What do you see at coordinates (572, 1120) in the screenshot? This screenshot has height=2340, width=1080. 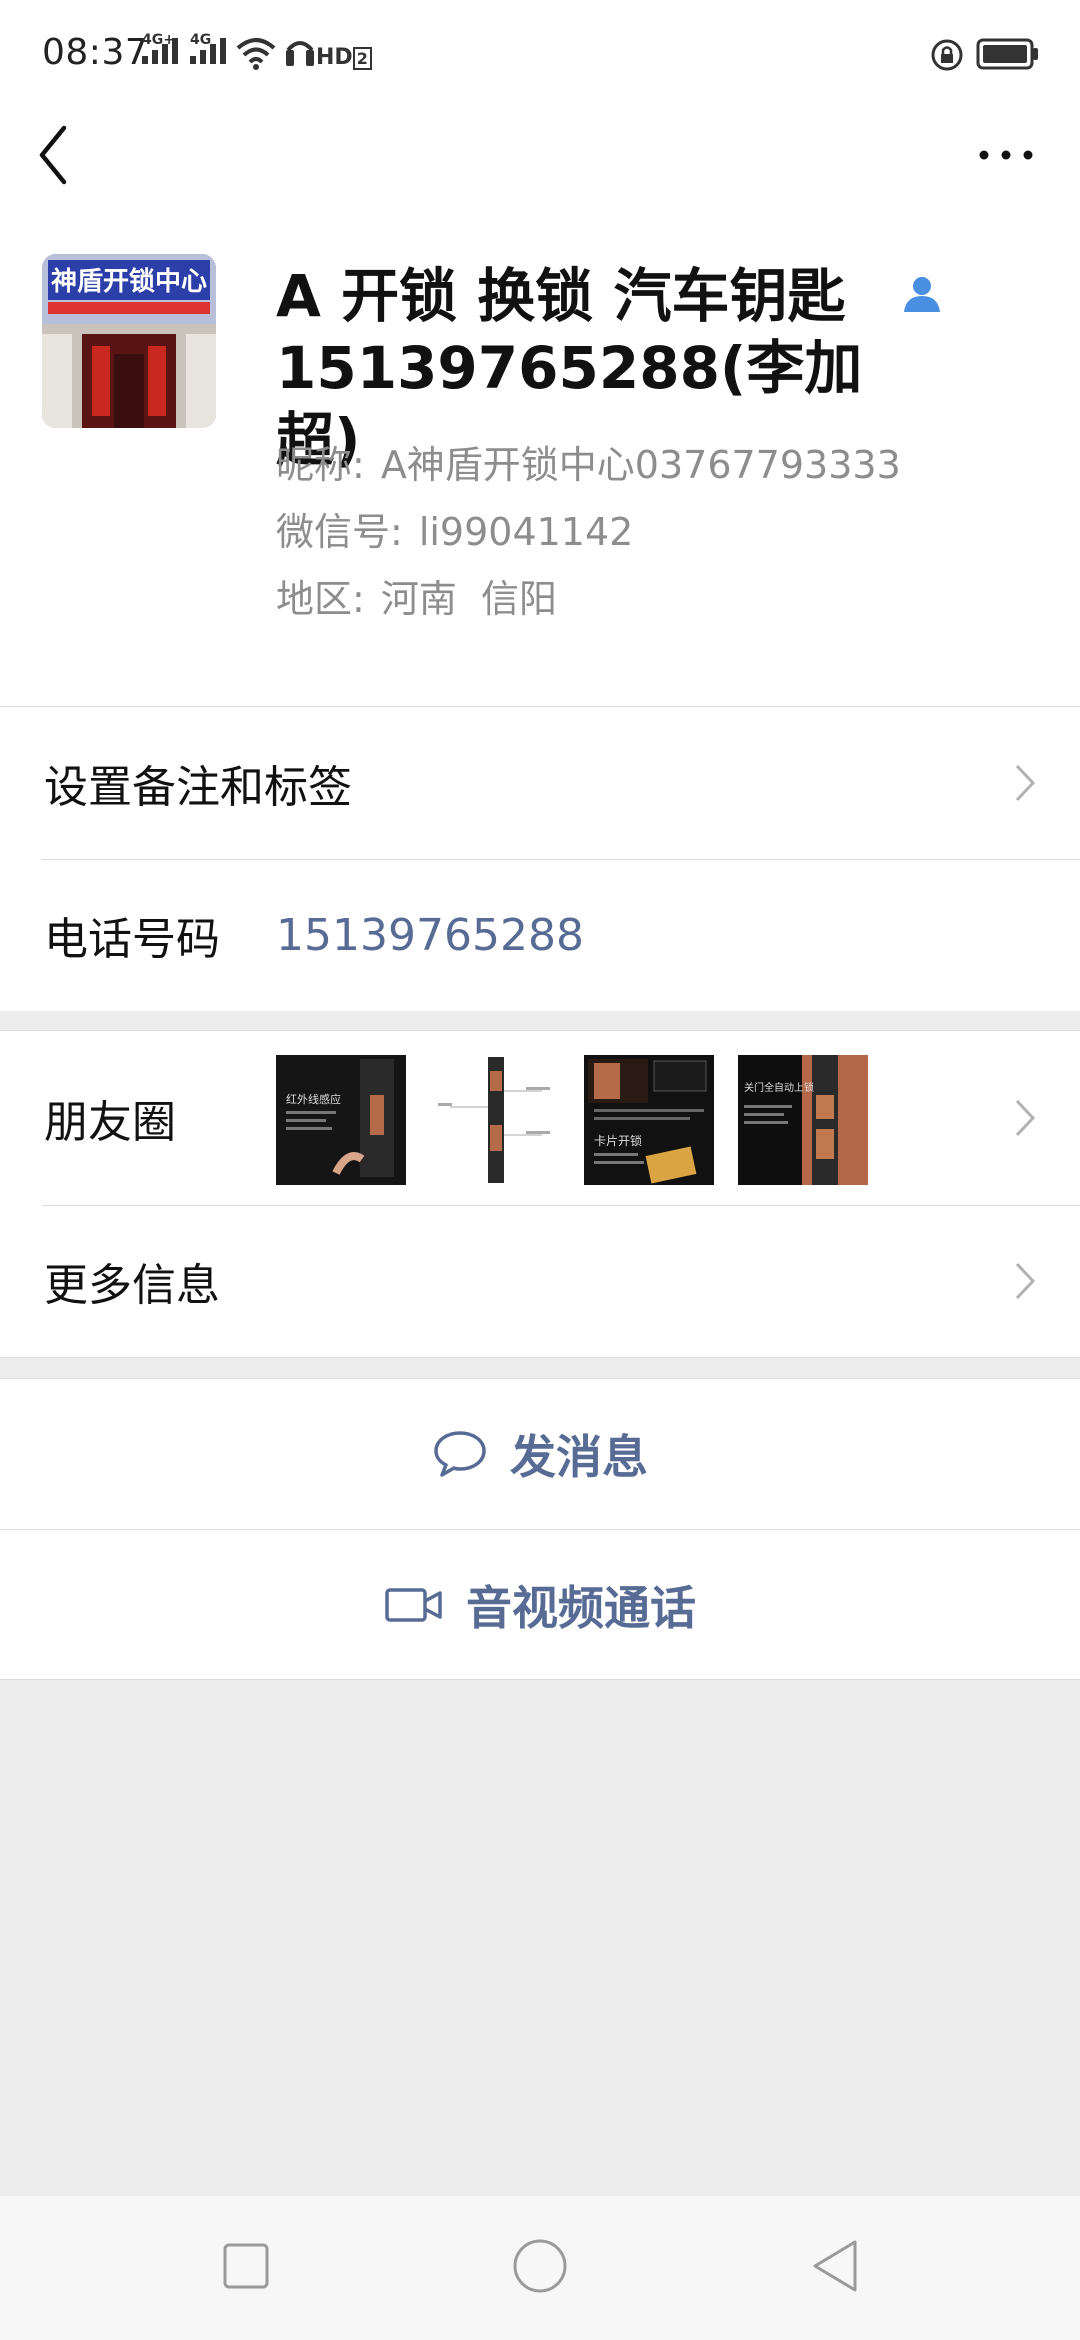 I see `moments-thumbnails: 红外线感应 卡片开锁 关门全自动上锁` at bounding box center [572, 1120].